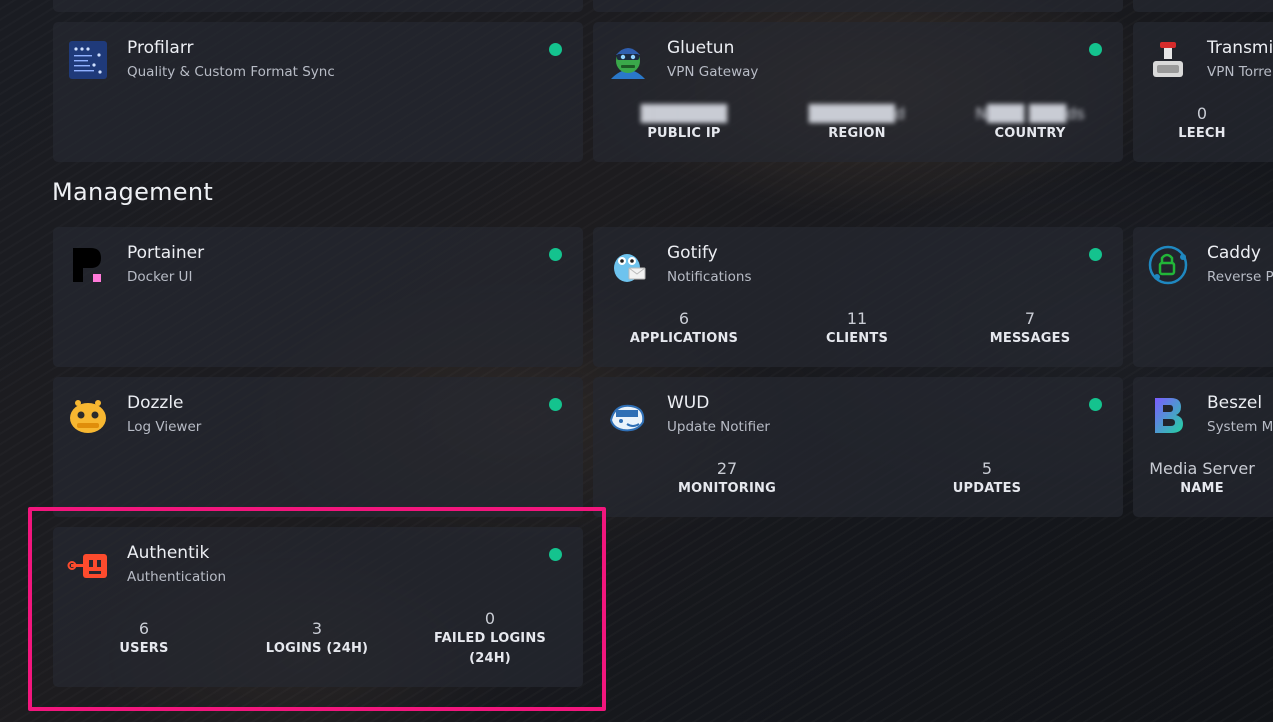 This screenshot has height=722, width=1273. What do you see at coordinates (88, 265) in the screenshot?
I see `portainer-icon` at bounding box center [88, 265].